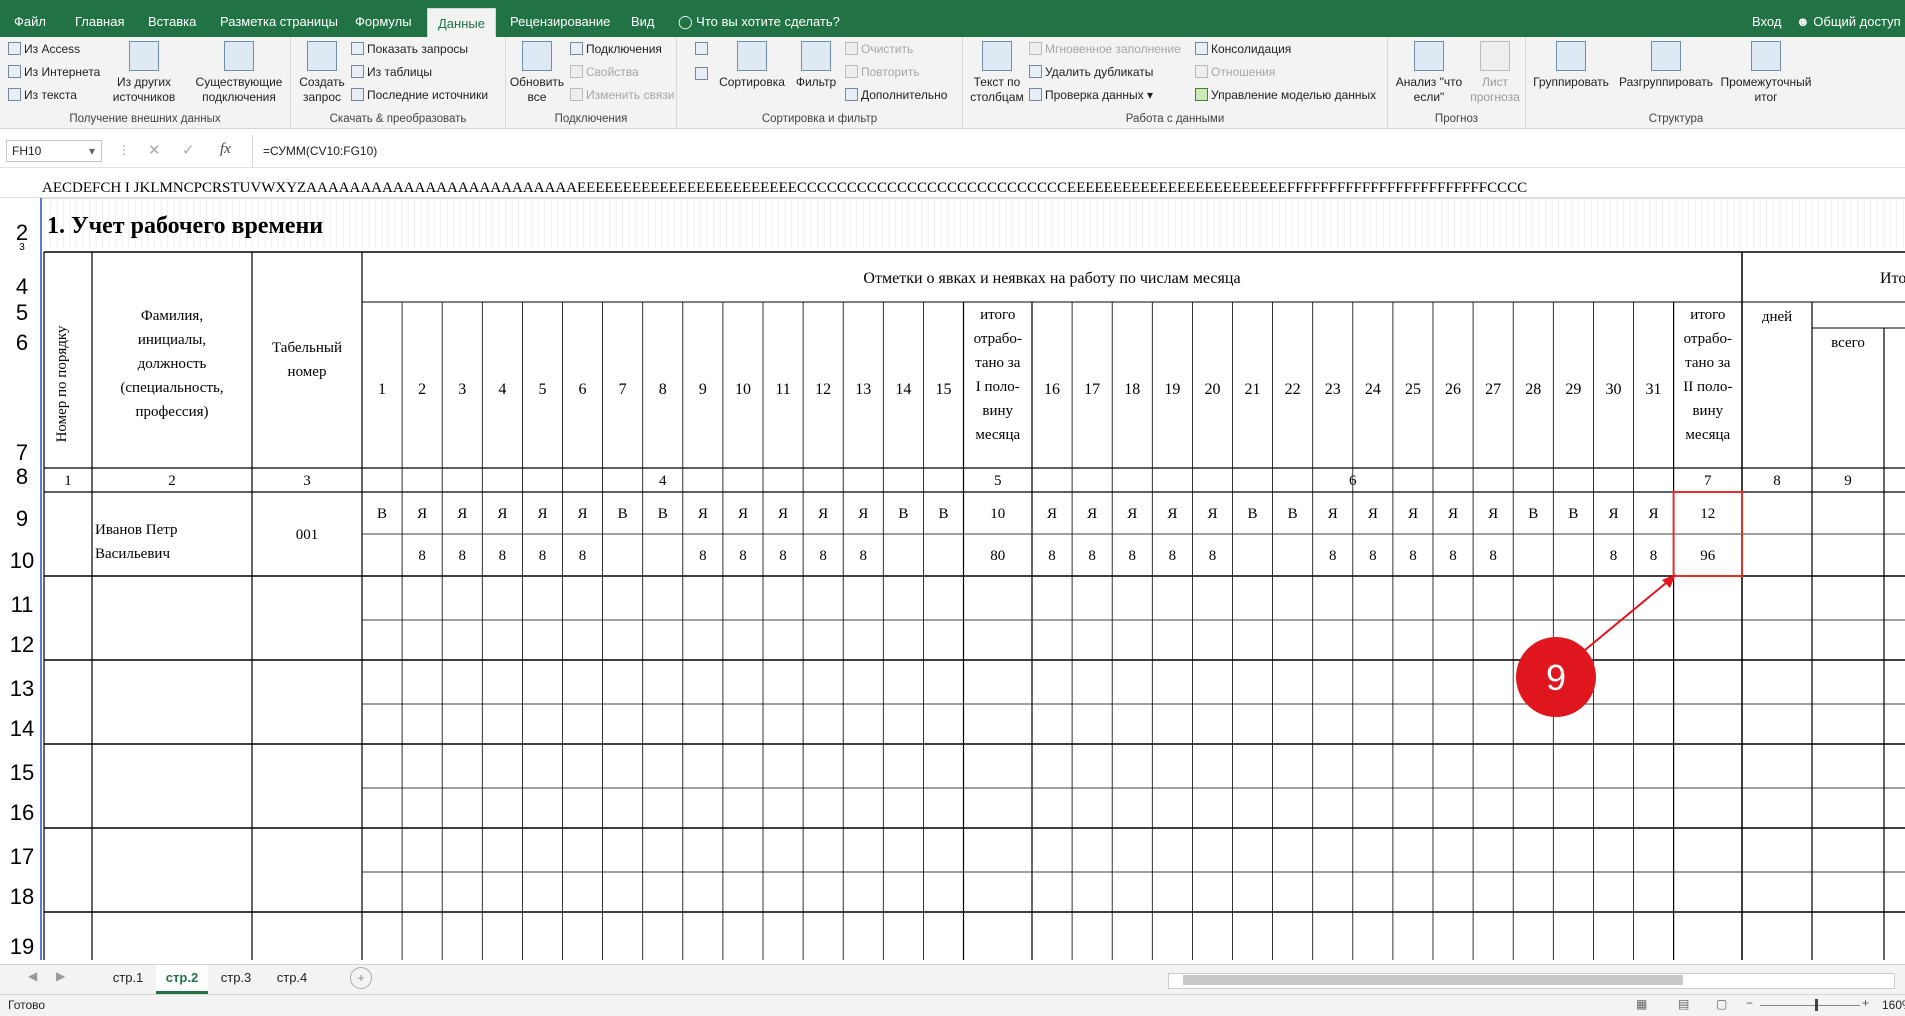  I want to click on tell-me-search: ◯ Что вы хотите сделать?, so click(759, 18).